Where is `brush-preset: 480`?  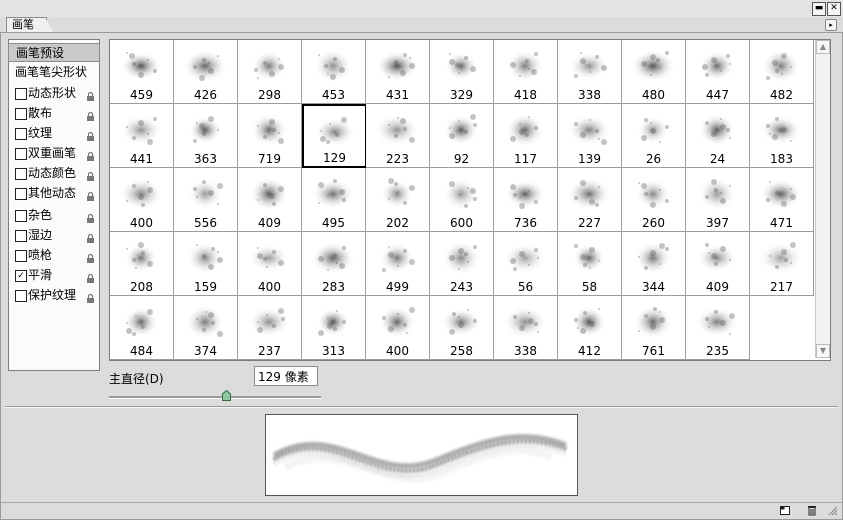 brush-preset: 480 is located at coordinates (654, 72).